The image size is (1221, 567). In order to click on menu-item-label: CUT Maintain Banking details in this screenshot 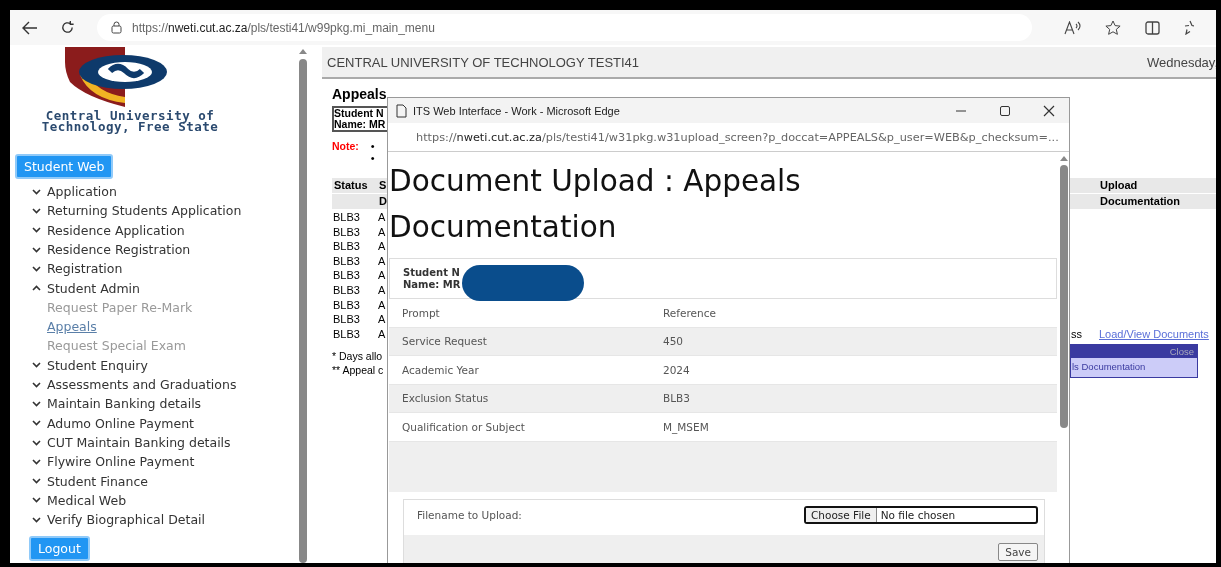, I will do `click(139, 442)`.